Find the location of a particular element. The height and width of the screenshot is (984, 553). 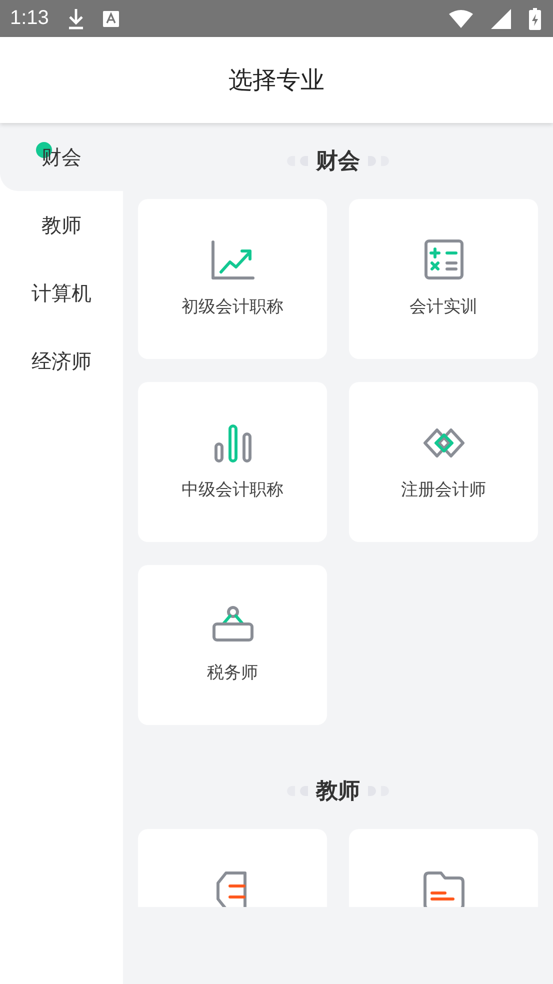

status-time: 1:13 is located at coordinates (29, 18).